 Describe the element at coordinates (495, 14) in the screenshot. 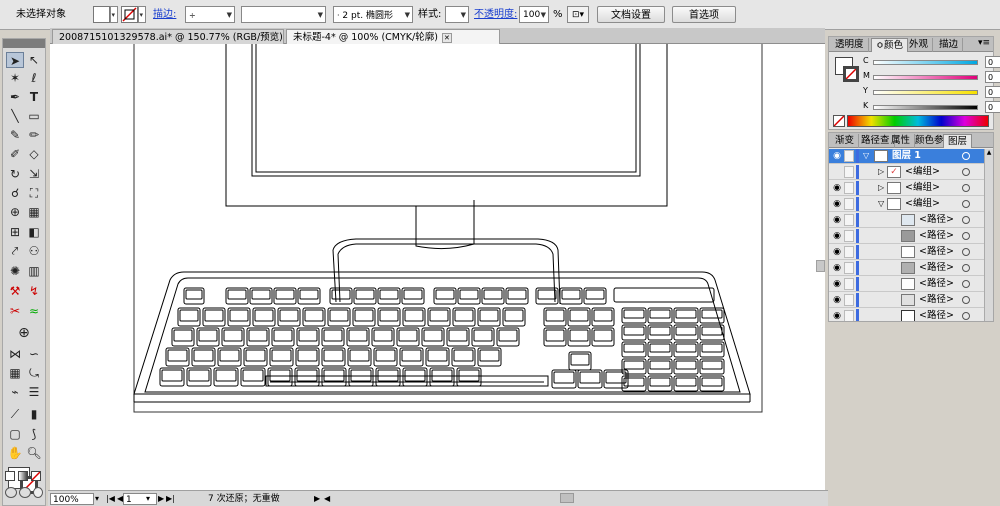

I see `opacity-link: 不透明度:` at that location.